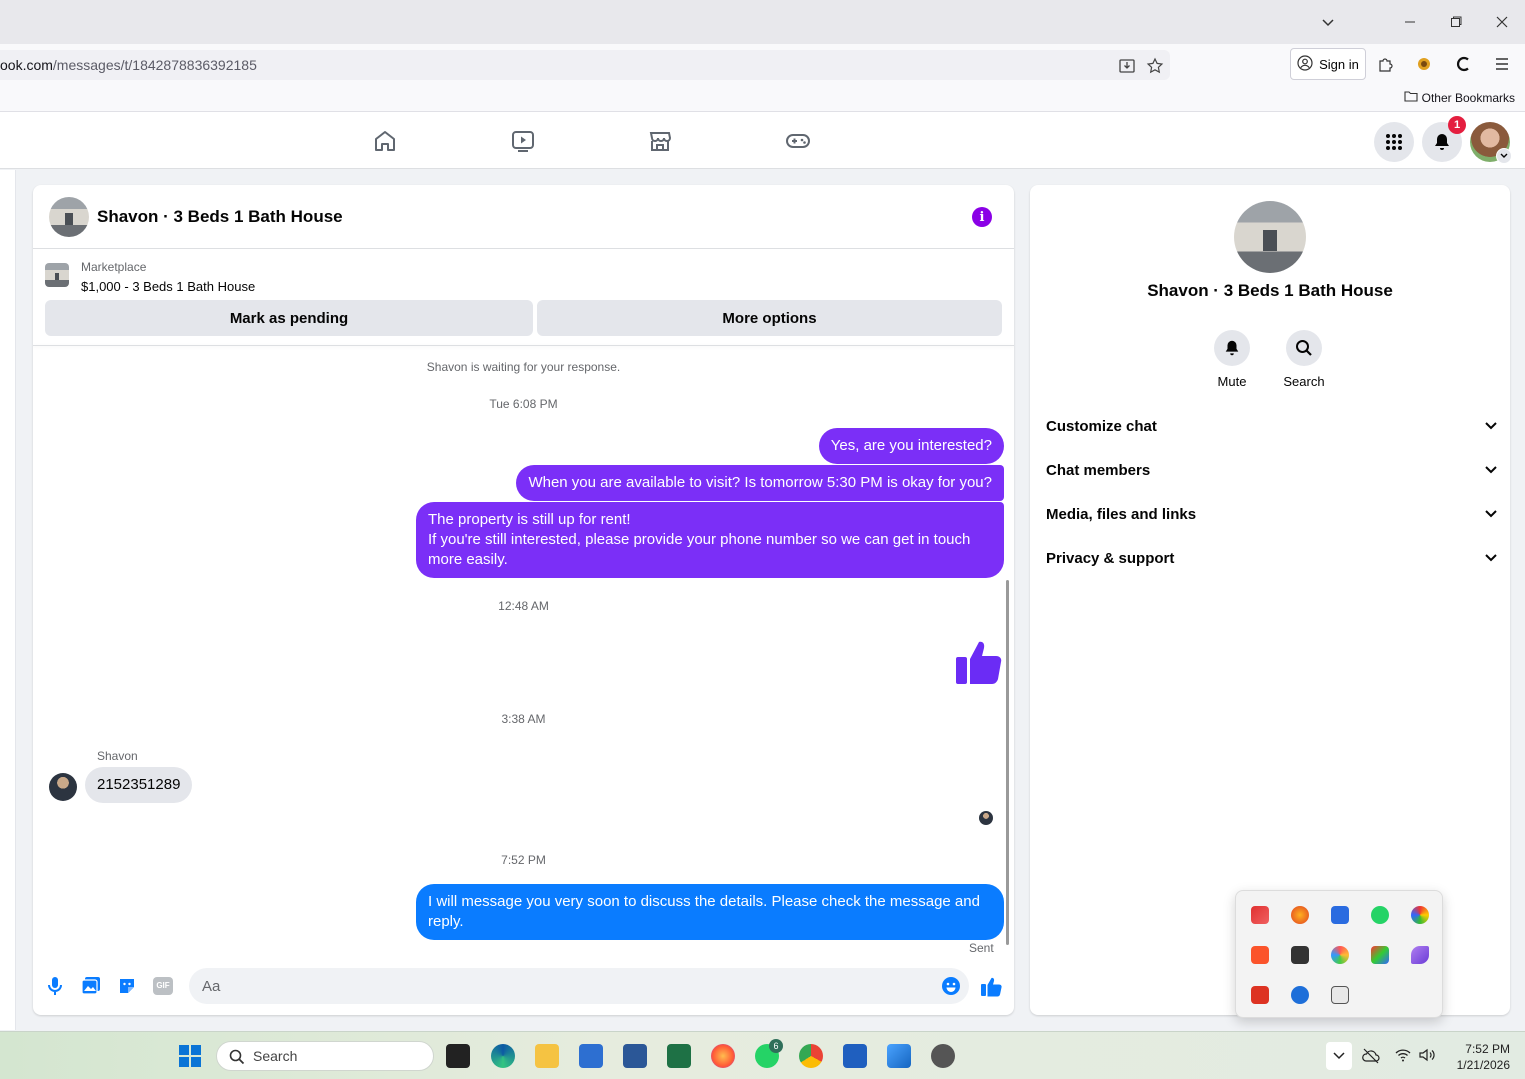 This screenshot has height=1079, width=1525. I want to click on home-icon, so click(385, 141).